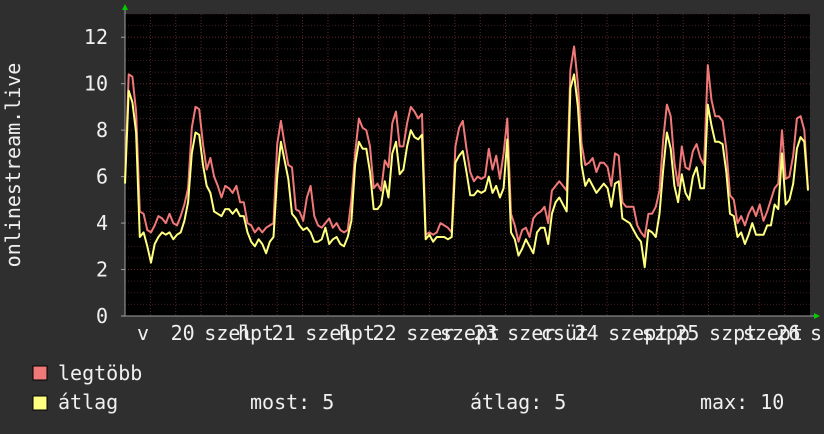  What do you see at coordinates (102, 223) in the screenshot?
I see `y-tick-label: 4` at bounding box center [102, 223].